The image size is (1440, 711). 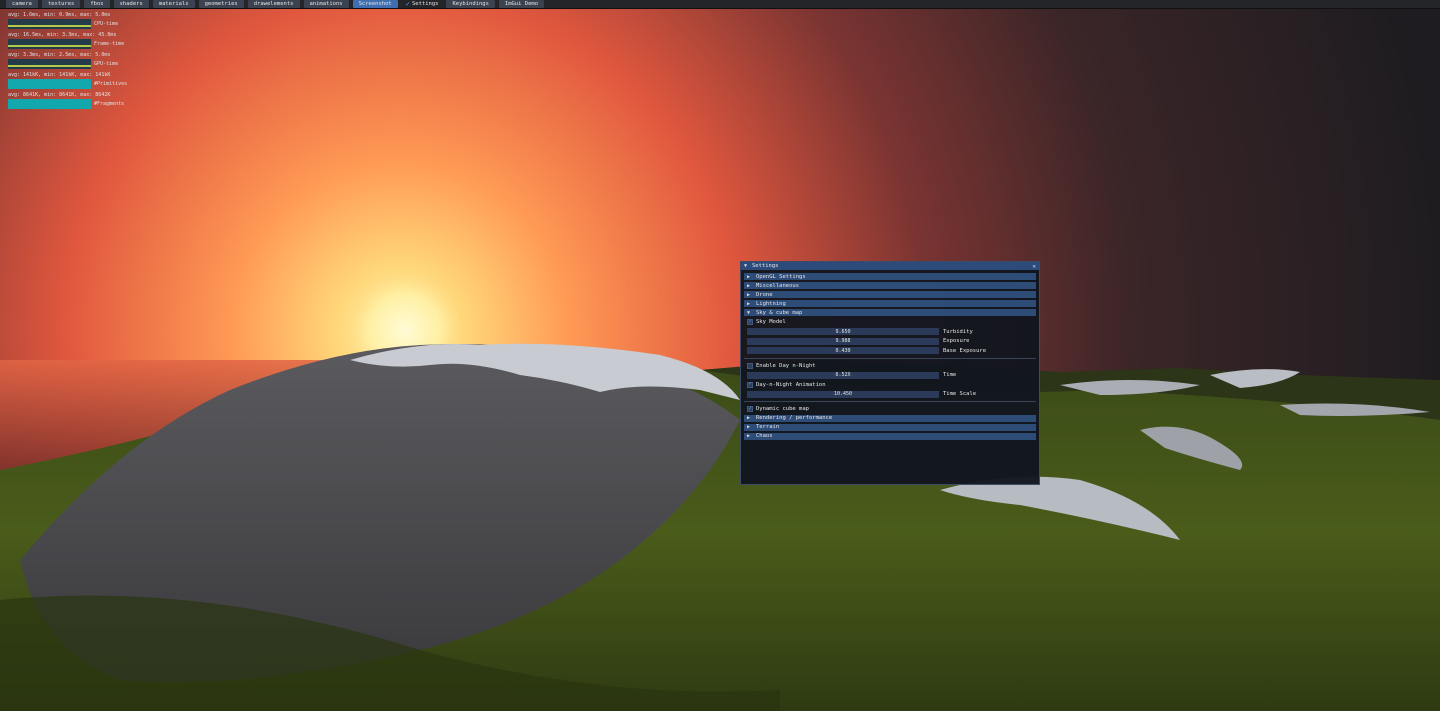 I want to click on settings-title: Settings, so click(x=765, y=266).